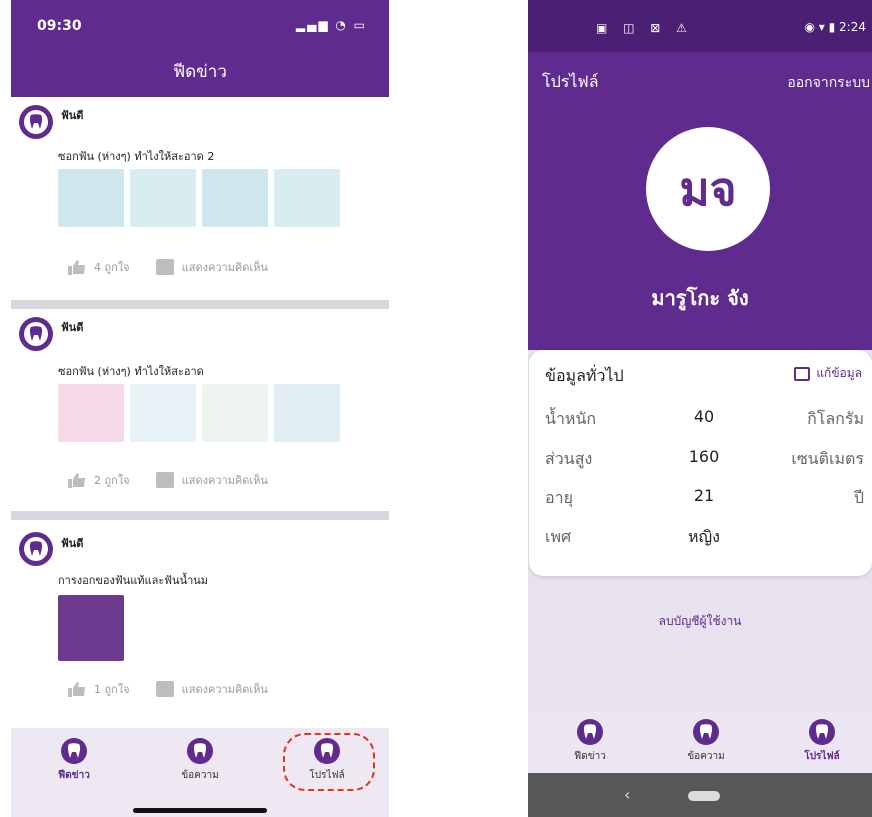 The width and height of the screenshot is (872, 817). I want to click on android-nav-bar: ‹, so click(700, 795).